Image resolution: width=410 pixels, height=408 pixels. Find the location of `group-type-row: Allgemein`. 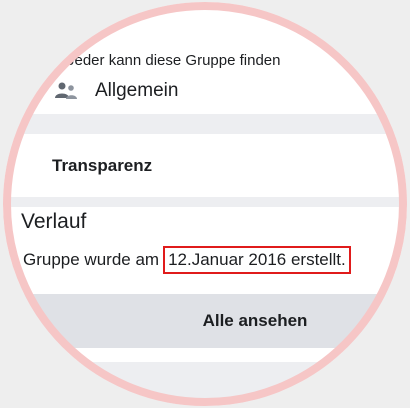

group-type-row: Allgemein is located at coordinates (115, 91).